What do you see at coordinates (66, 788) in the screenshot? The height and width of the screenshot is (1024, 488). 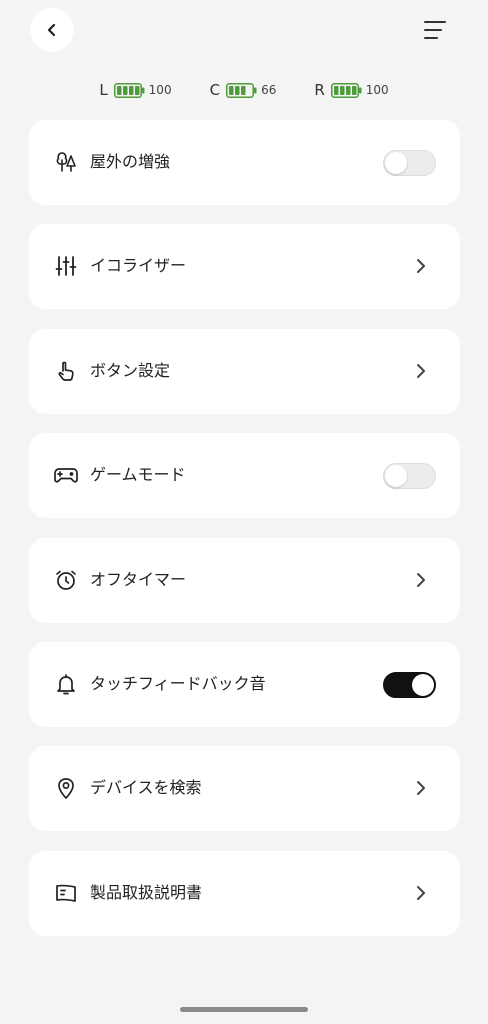 I see `location-pin-icon` at bounding box center [66, 788].